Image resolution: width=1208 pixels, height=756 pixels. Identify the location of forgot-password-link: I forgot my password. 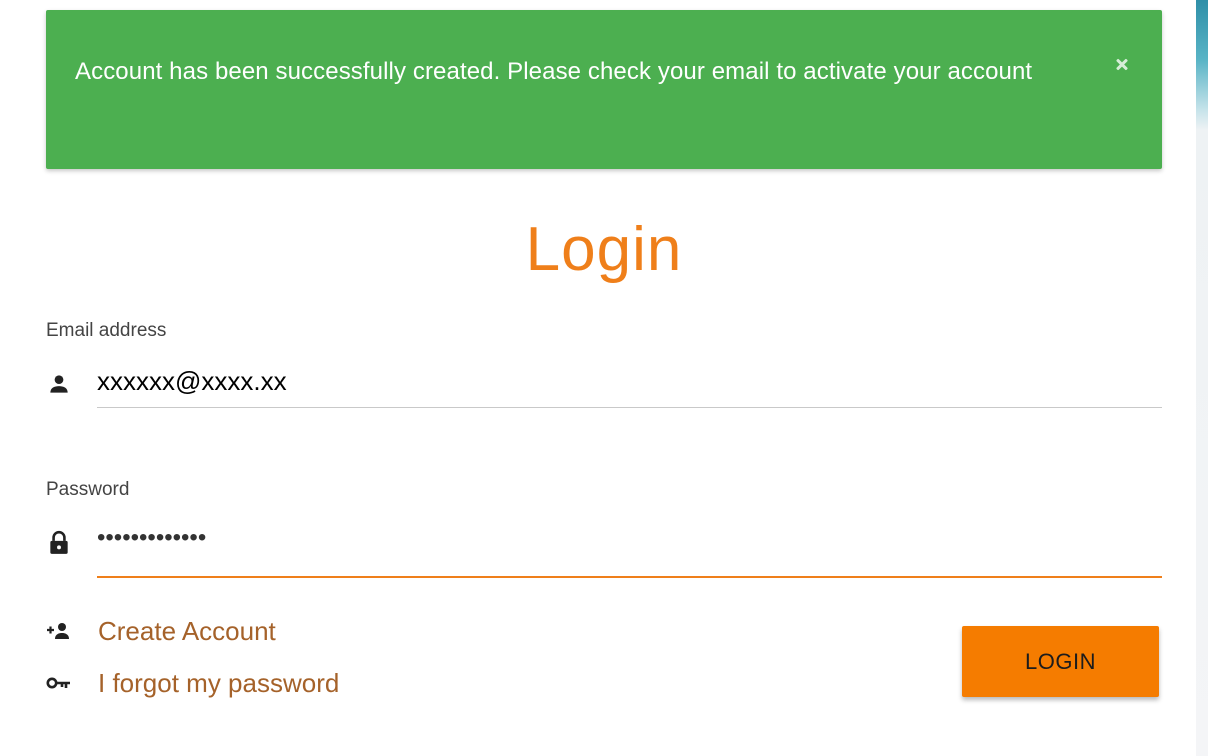
(192, 683).